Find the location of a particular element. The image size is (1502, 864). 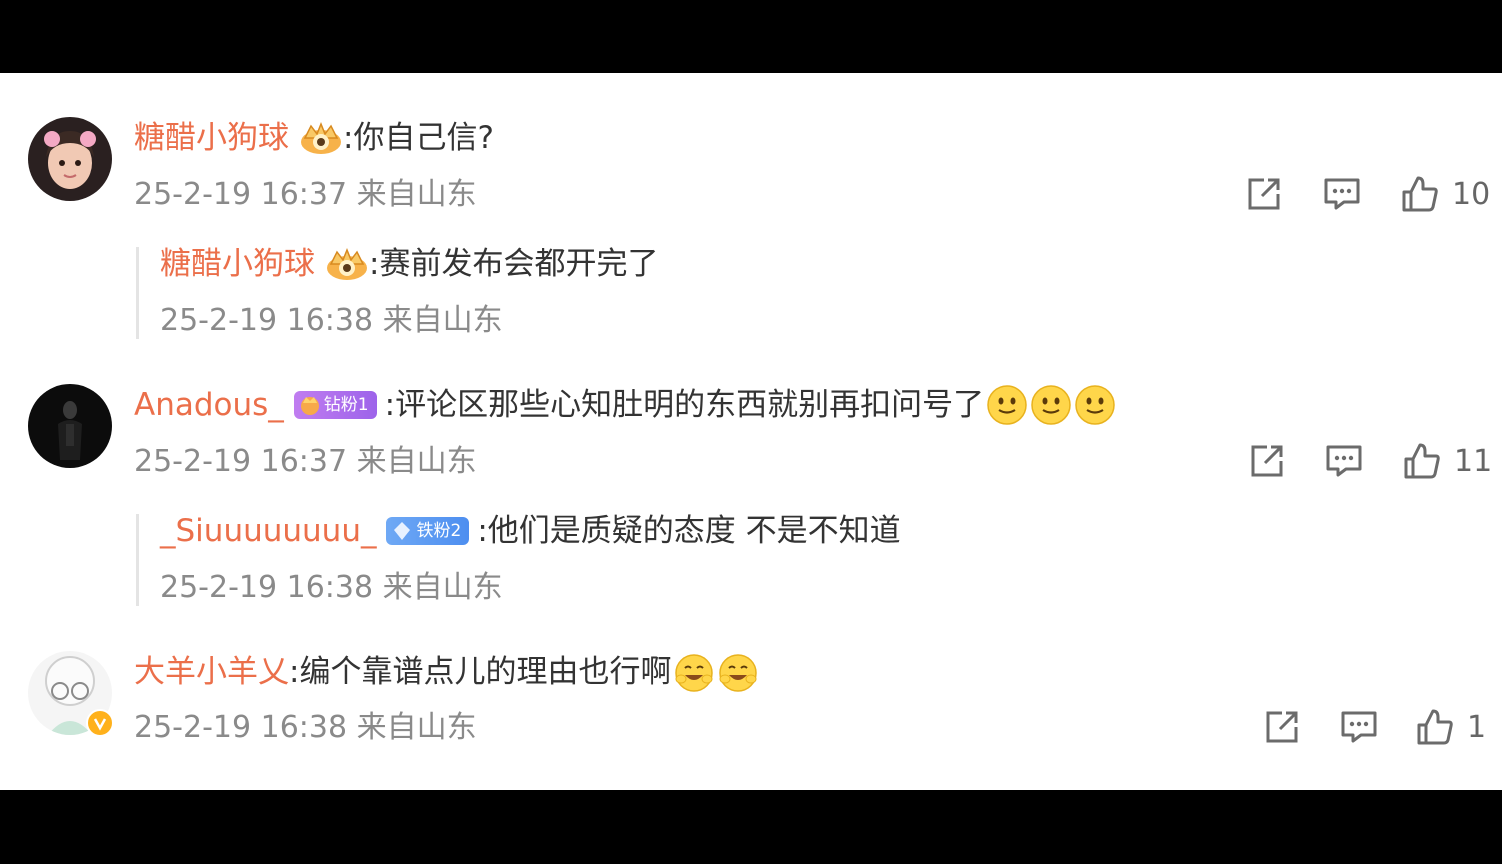

comment-content: 大羊小羊乂 :编个靠谱点儿的理由也行啊 is located at coordinates (446, 672).